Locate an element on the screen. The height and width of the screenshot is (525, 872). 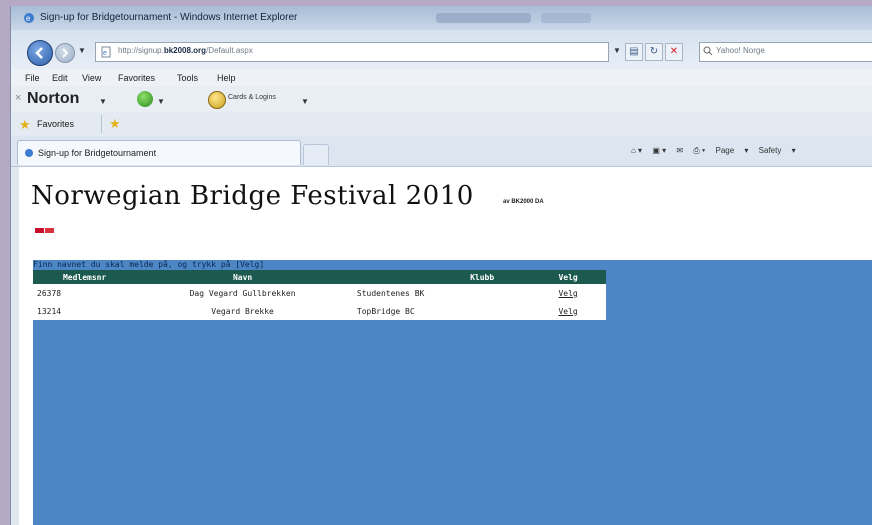
forward-arrow-icon is located at coordinates (65, 53).